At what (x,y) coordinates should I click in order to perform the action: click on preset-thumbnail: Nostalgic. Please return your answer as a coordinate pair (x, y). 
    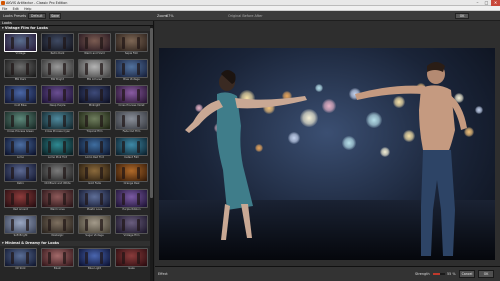
    Looking at the image, I should click on (57, 227).